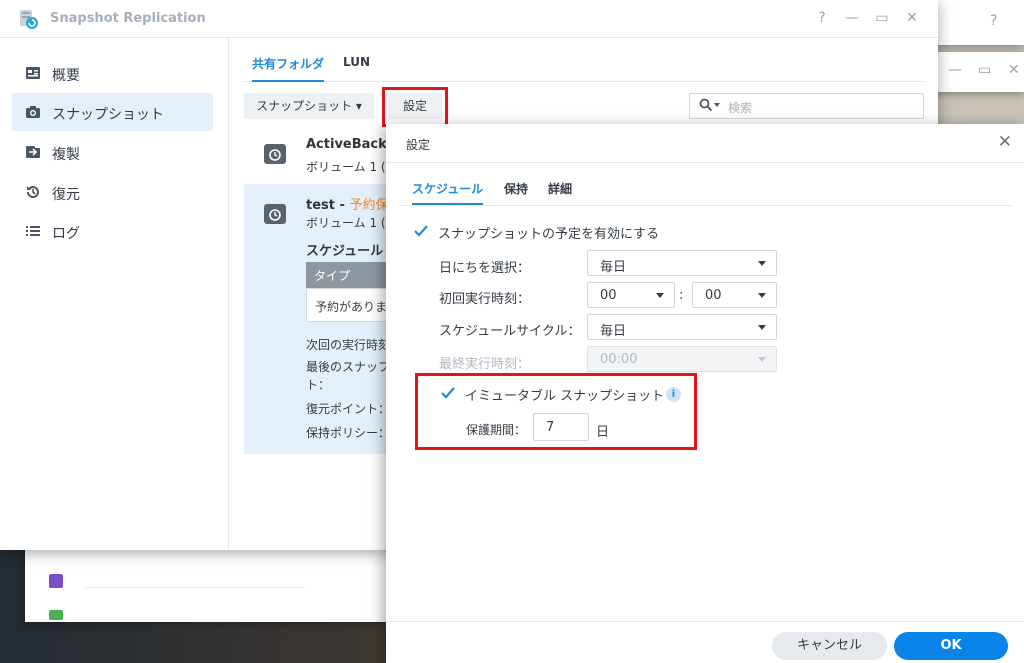  What do you see at coordinates (682, 263) in the screenshot?
I see `date-select: 毎日` at bounding box center [682, 263].